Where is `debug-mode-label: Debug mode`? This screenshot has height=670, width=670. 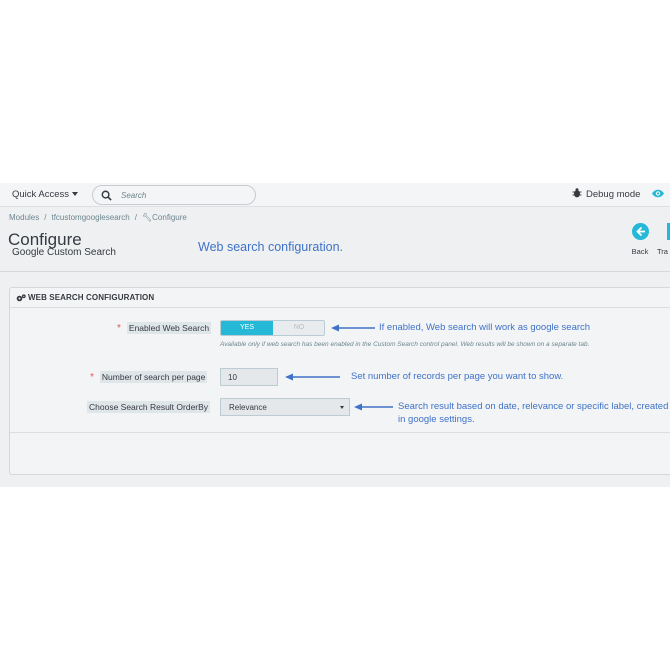 debug-mode-label: Debug mode is located at coordinates (613, 194).